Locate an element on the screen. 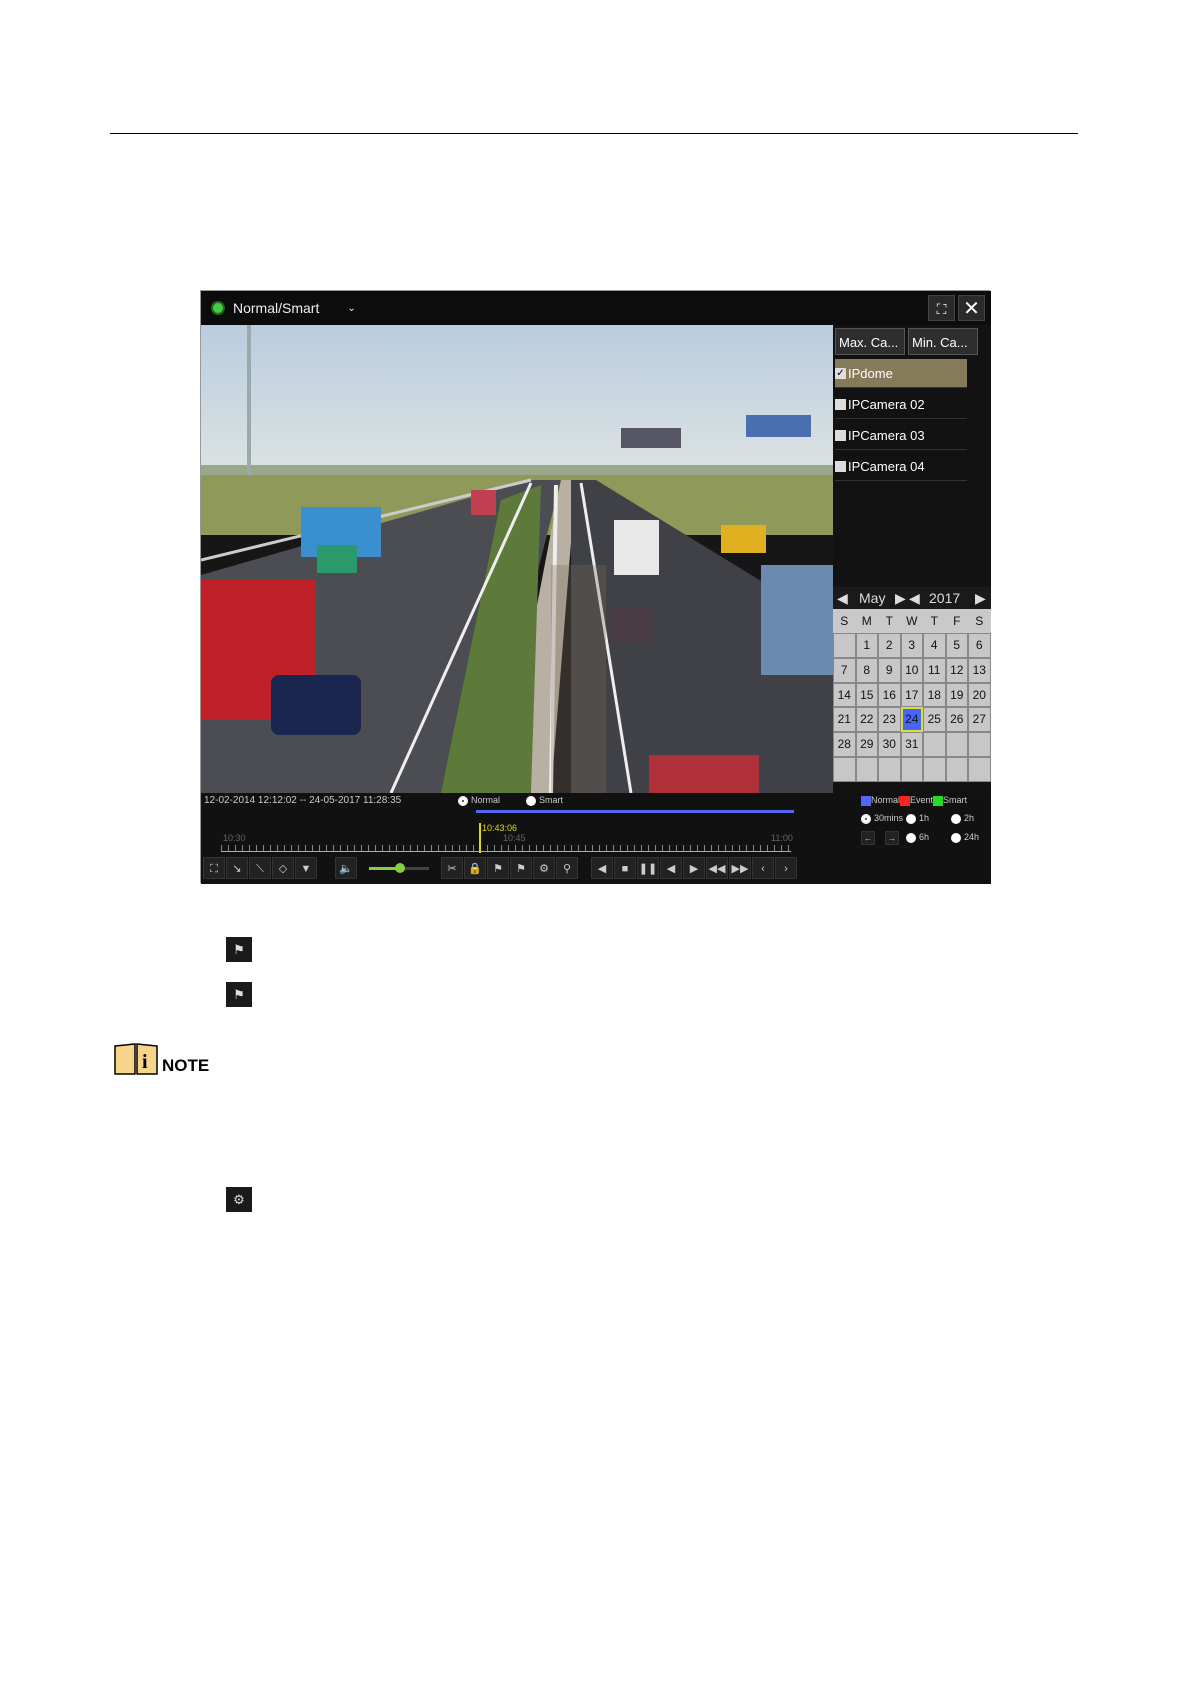 The width and height of the screenshot is (1191, 1684). digital-zoom-icon: ↘ is located at coordinates (237, 868).